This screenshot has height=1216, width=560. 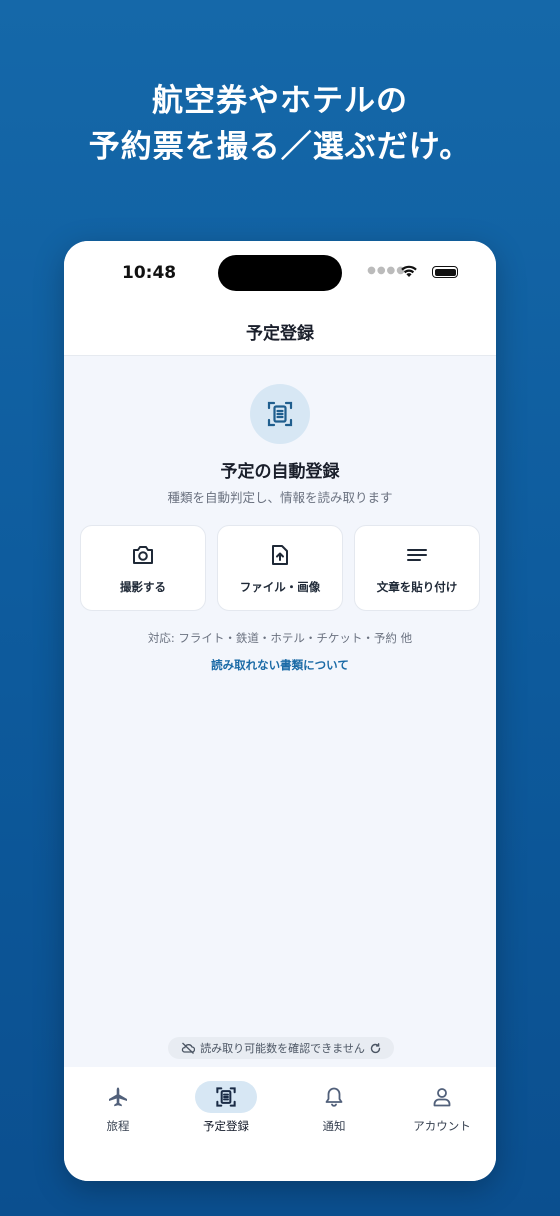 I want to click on tab-account-label: アカウント, so click(x=442, y=1126).